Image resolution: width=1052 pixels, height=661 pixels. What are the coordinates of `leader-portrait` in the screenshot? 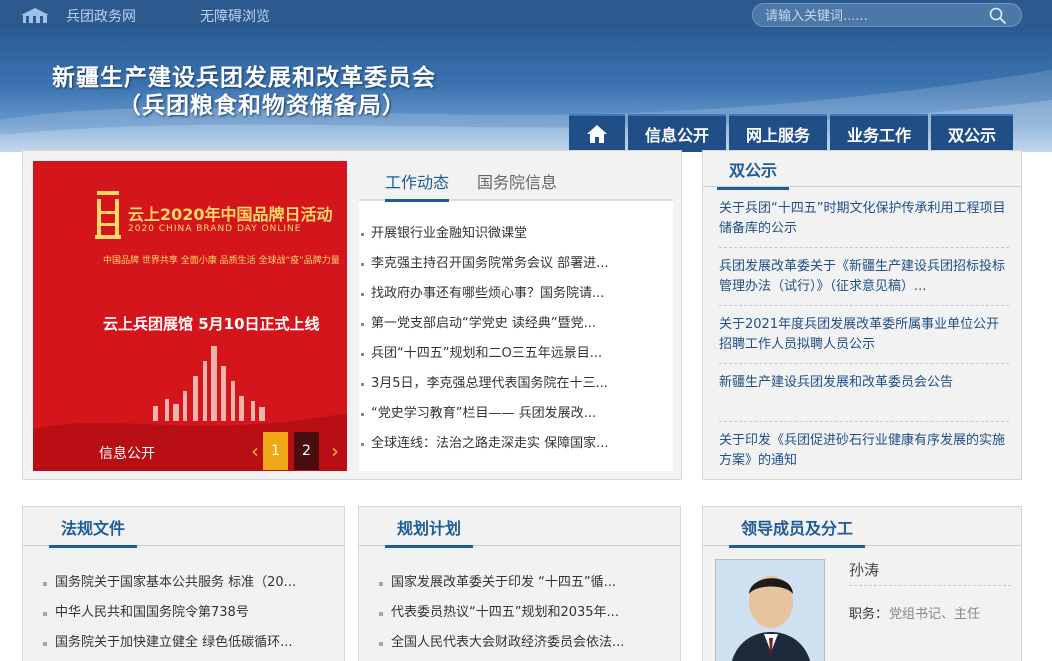 It's located at (770, 610).